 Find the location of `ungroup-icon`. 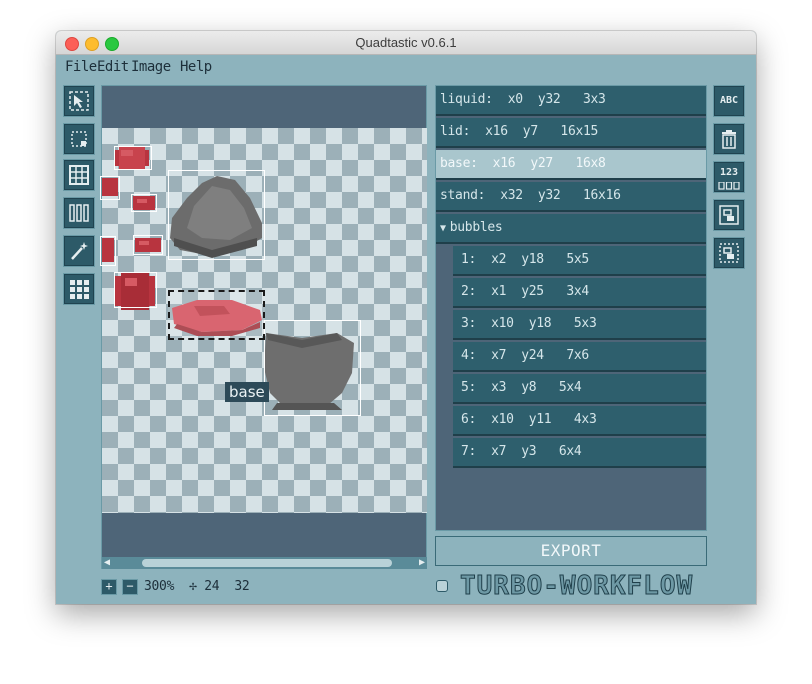

ungroup-icon is located at coordinates (729, 253).